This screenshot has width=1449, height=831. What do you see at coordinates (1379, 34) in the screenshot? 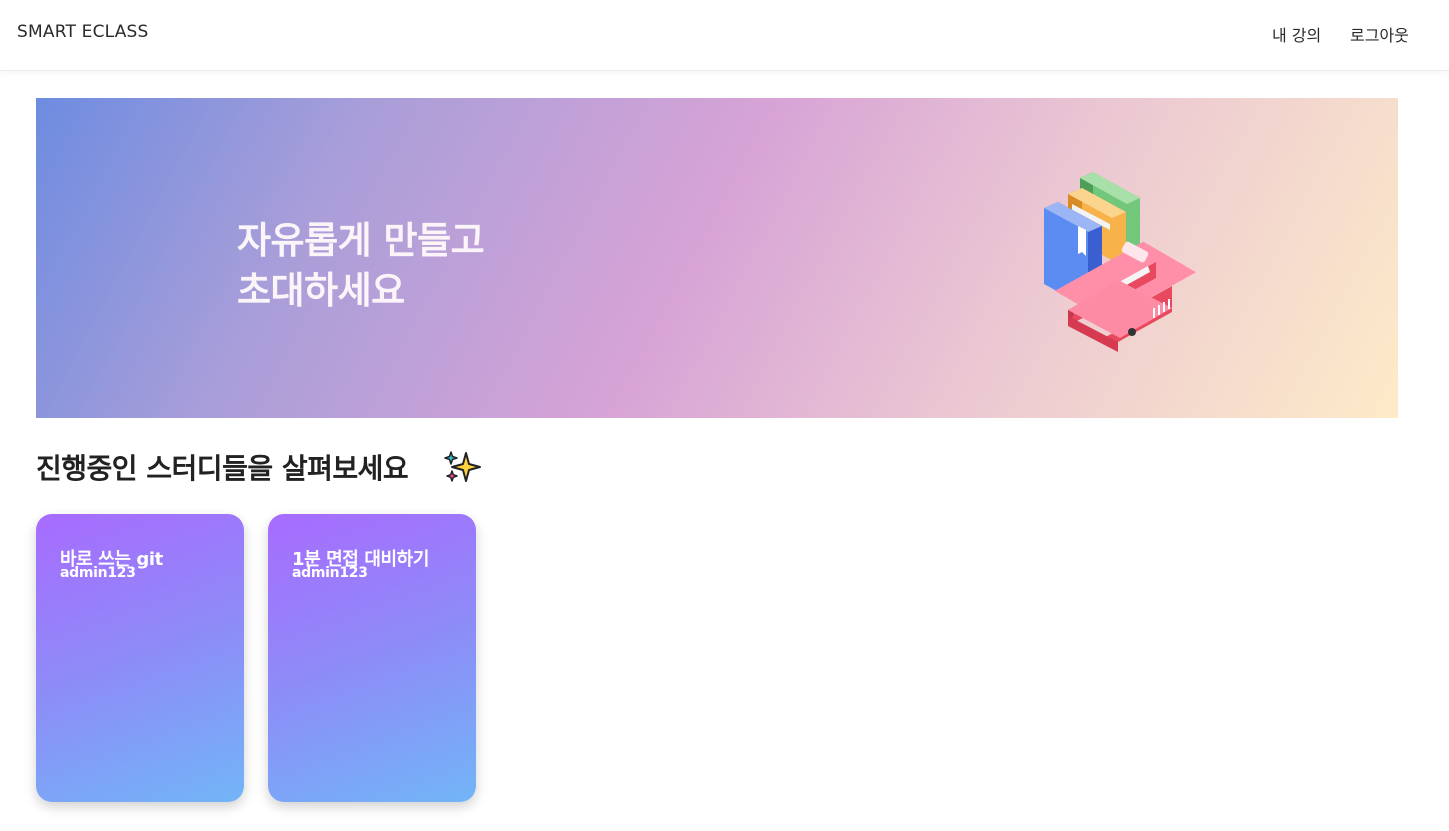
I see `logout-link: 로그아웃` at bounding box center [1379, 34].